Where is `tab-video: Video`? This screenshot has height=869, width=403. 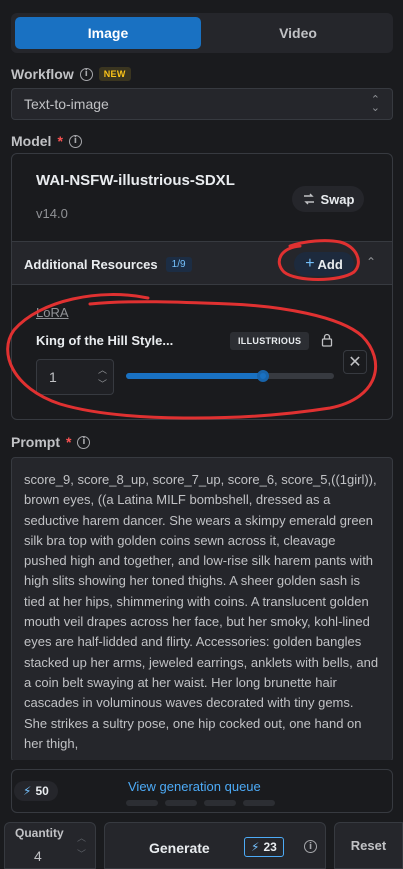 tab-video: Video is located at coordinates (298, 33).